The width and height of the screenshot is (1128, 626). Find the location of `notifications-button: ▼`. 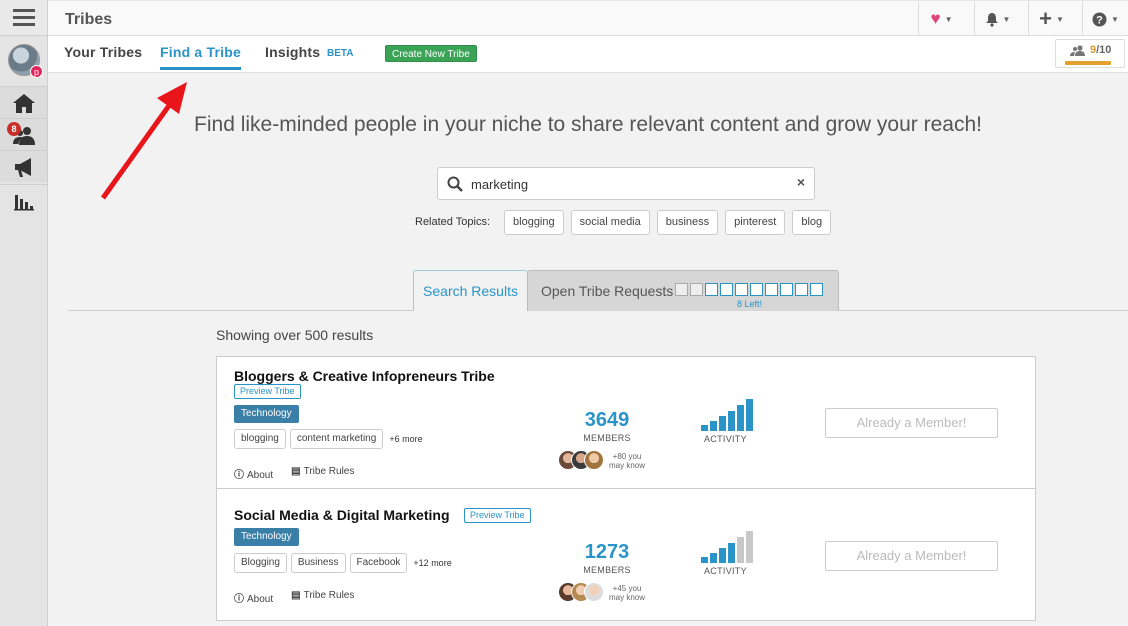

notifications-button: ▼ is located at coordinates (997, 19).